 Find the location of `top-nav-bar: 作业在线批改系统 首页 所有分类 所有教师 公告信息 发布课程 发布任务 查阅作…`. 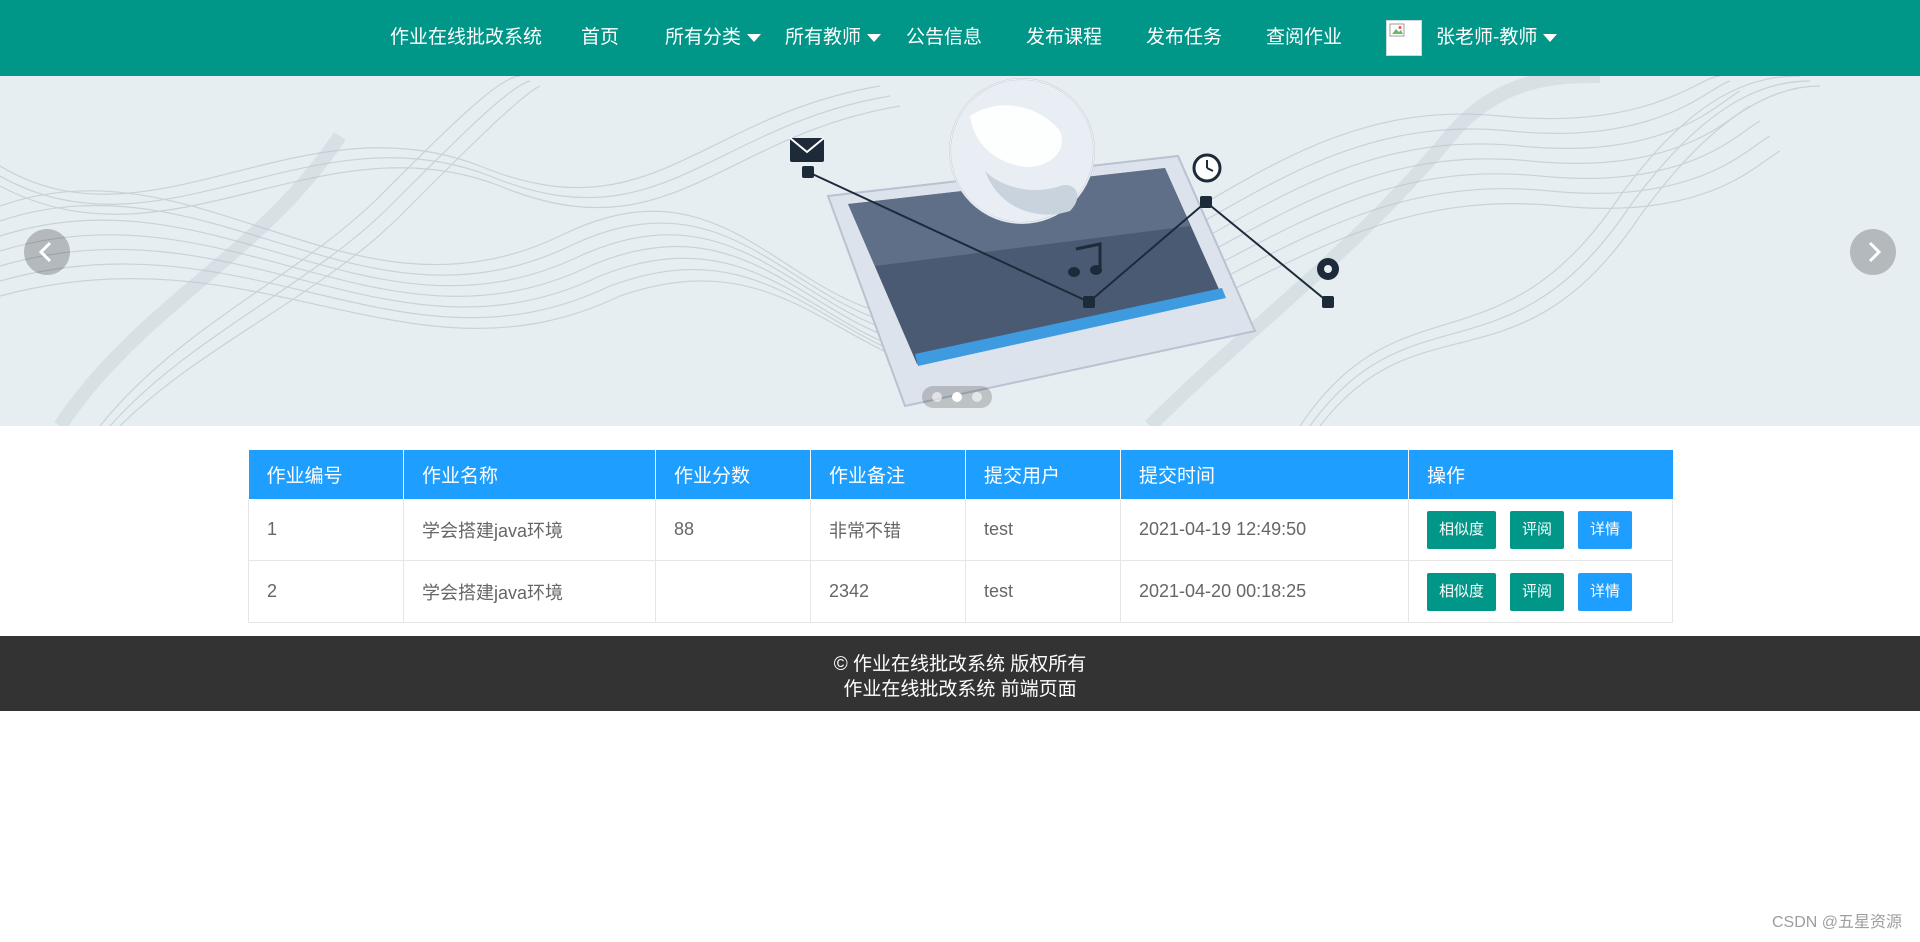

top-nav-bar: 作业在线批改系统 首页 所有分类 所有教师 公告信息 发布课程 发布任务 查阅作… is located at coordinates (960, 38).